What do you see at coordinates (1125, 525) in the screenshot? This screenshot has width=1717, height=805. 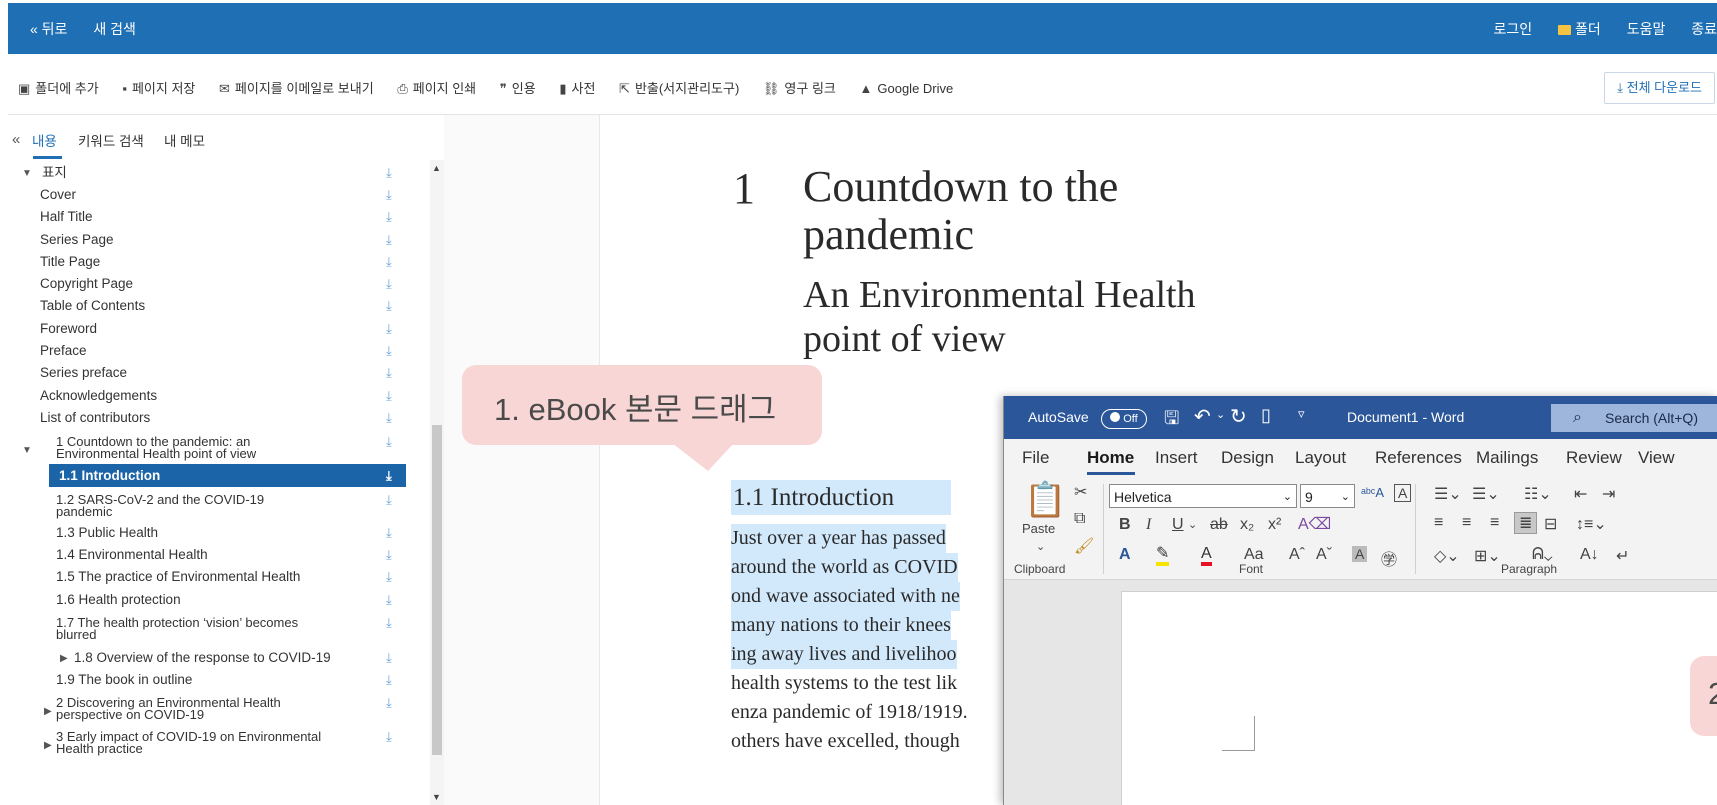 I see `bold-icon: B` at bounding box center [1125, 525].